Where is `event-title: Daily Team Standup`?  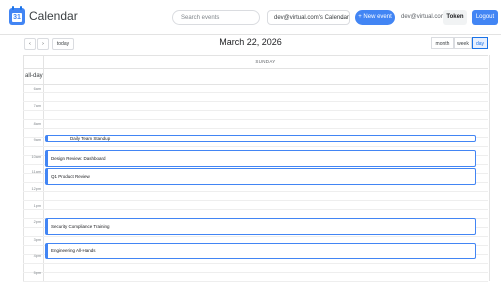
event-title: Daily Team Standup is located at coordinates (90, 138).